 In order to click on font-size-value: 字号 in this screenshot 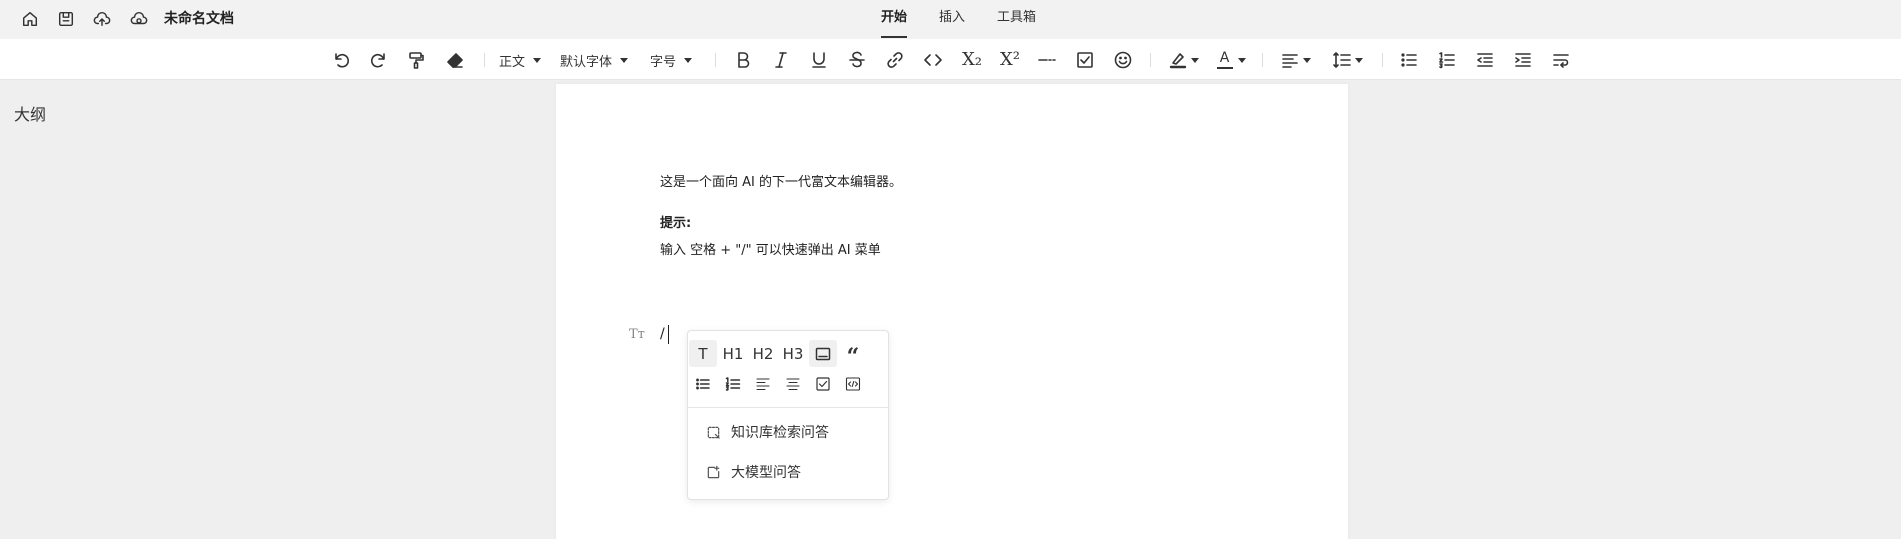, I will do `click(663, 62)`.